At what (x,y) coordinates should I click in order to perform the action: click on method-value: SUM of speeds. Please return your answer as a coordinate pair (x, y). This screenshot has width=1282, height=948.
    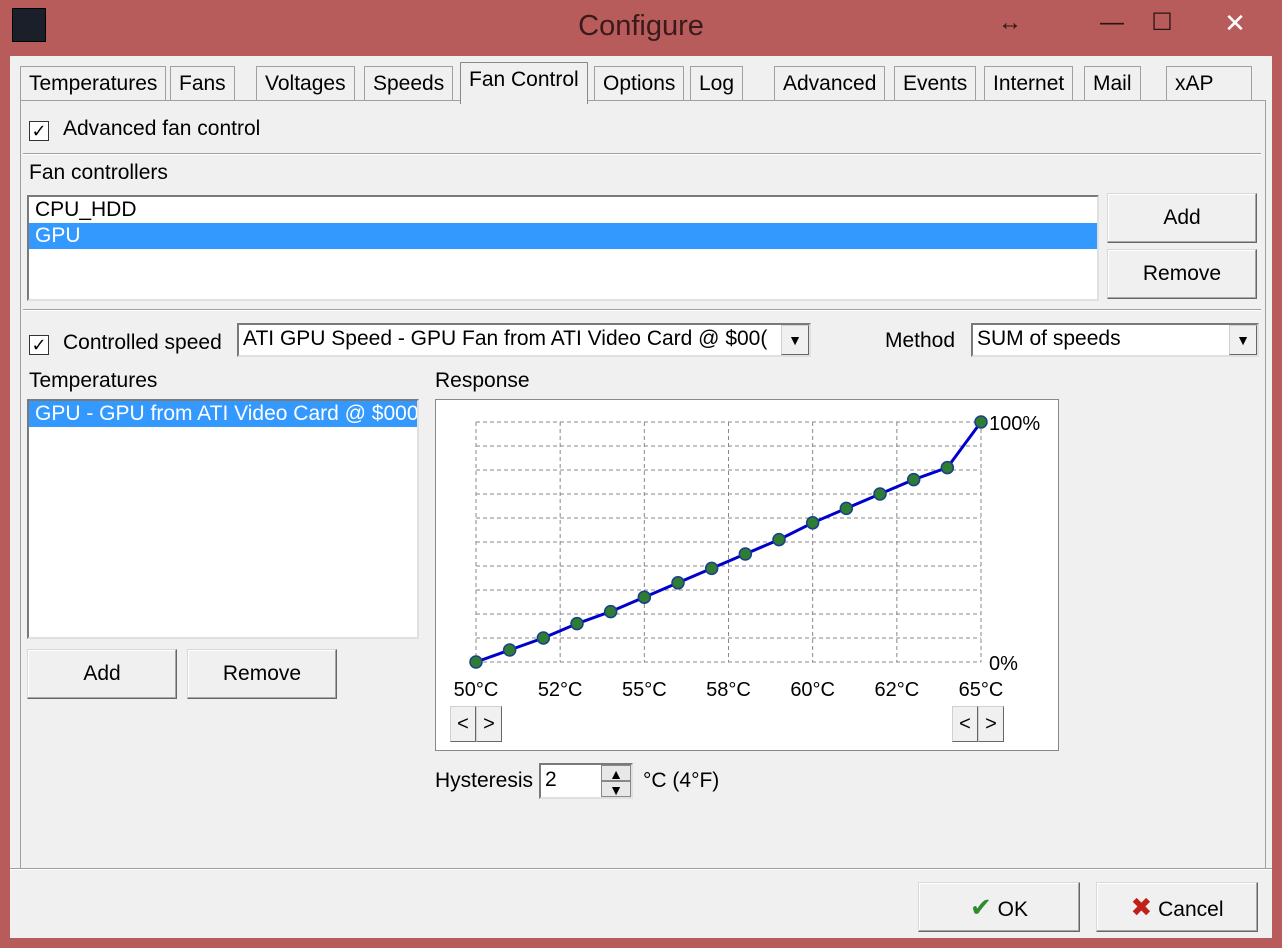
    Looking at the image, I should click on (1049, 338).